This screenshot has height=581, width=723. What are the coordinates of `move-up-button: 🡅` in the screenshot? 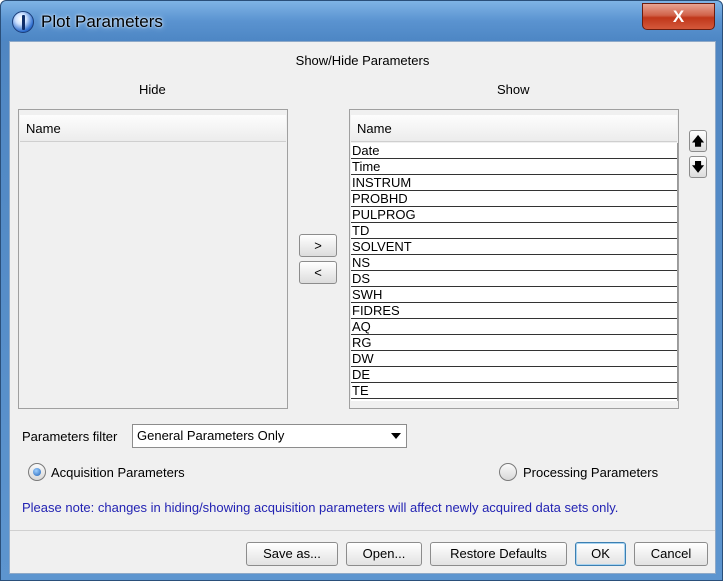 It's located at (698, 141).